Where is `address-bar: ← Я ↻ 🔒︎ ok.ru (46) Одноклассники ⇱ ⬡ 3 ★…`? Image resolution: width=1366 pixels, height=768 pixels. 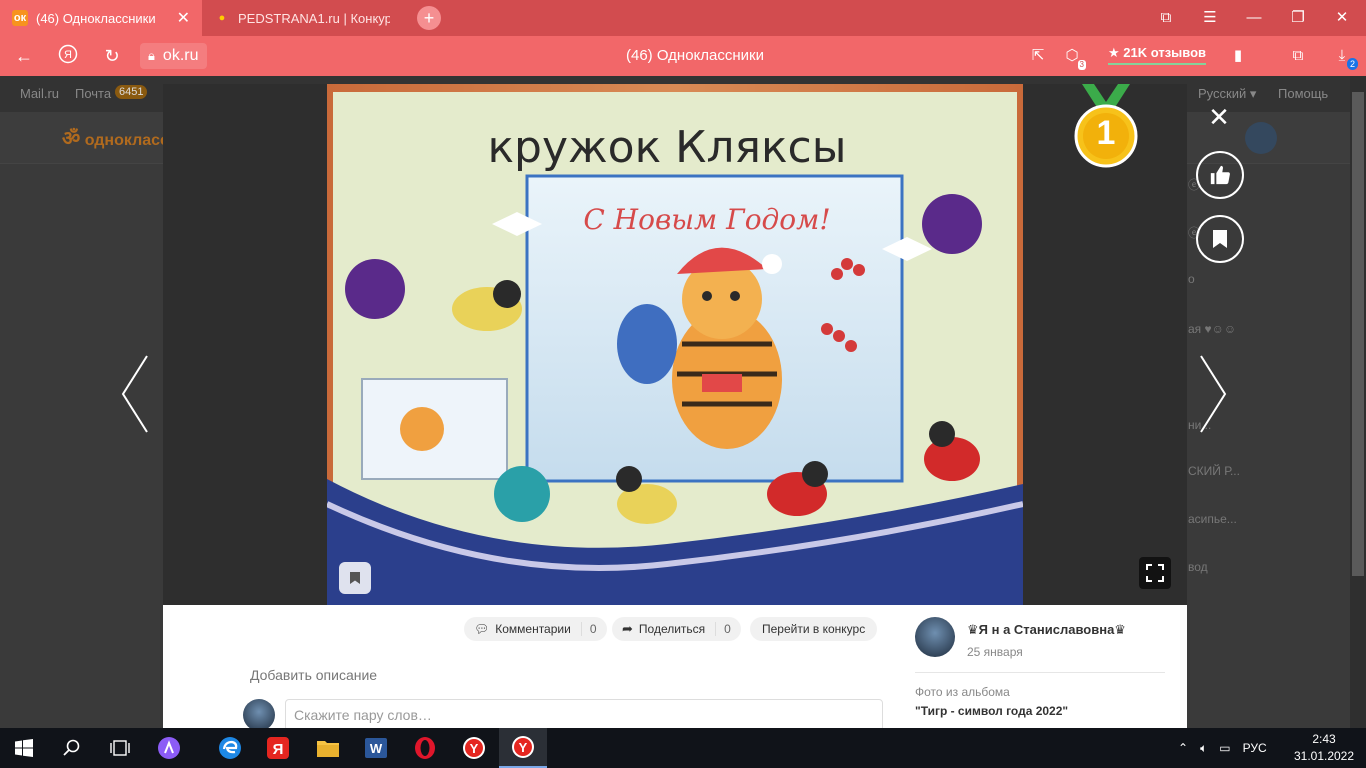 address-bar: ← Я ↻ 🔒︎ ok.ru (46) Одноклассники ⇱ ⬡ 3 ★… is located at coordinates (683, 56).